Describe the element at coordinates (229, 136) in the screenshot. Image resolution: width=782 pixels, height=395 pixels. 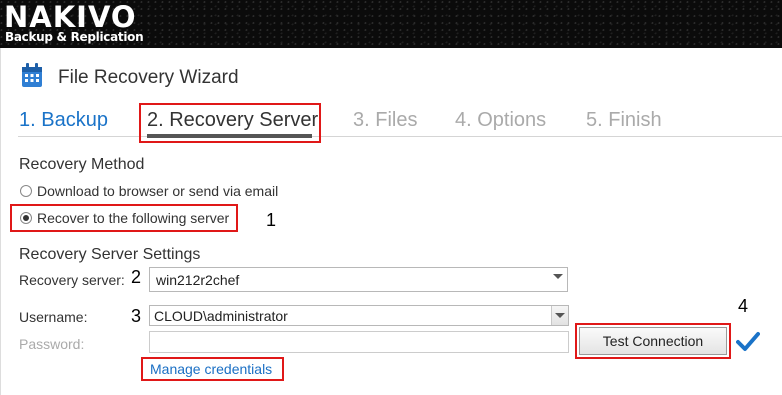
I see `active-step-underline` at that location.